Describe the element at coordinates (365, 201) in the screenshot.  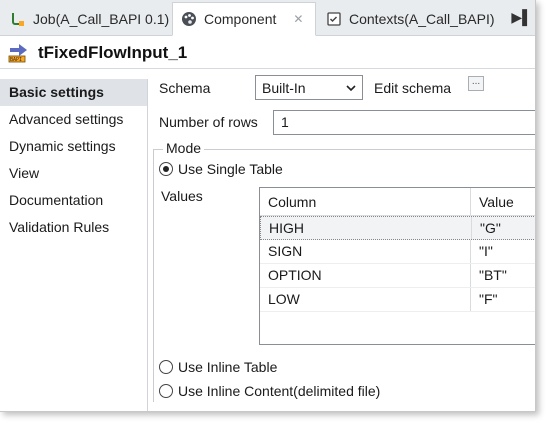
I see `column-header: Column` at that location.